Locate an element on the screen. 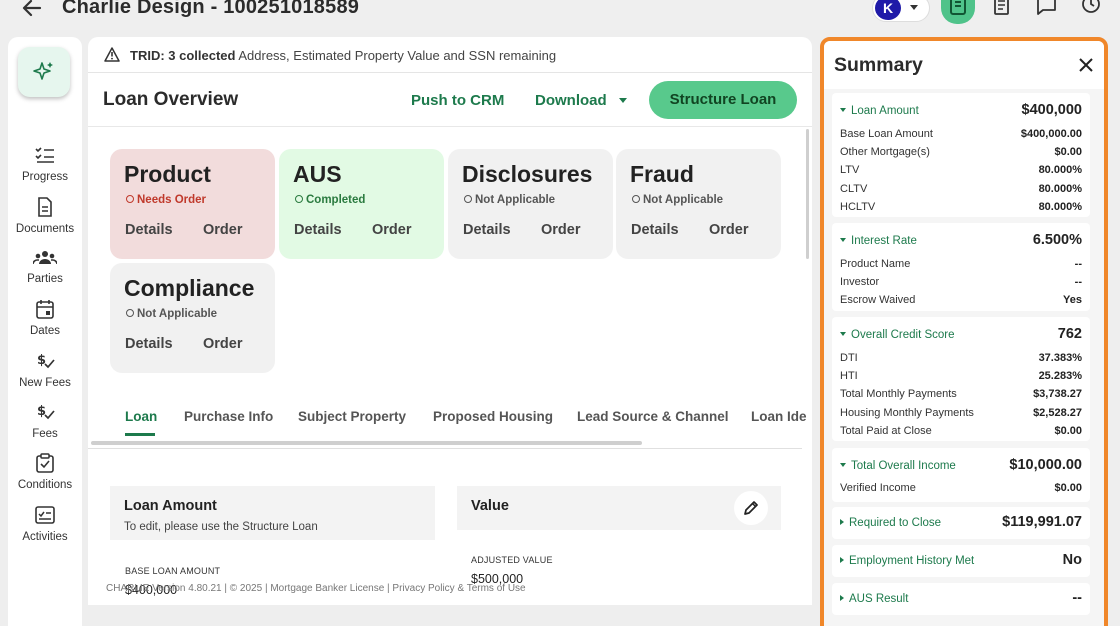 The height and width of the screenshot is (626, 1120). card-title: Compliance is located at coordinates (189, 288).